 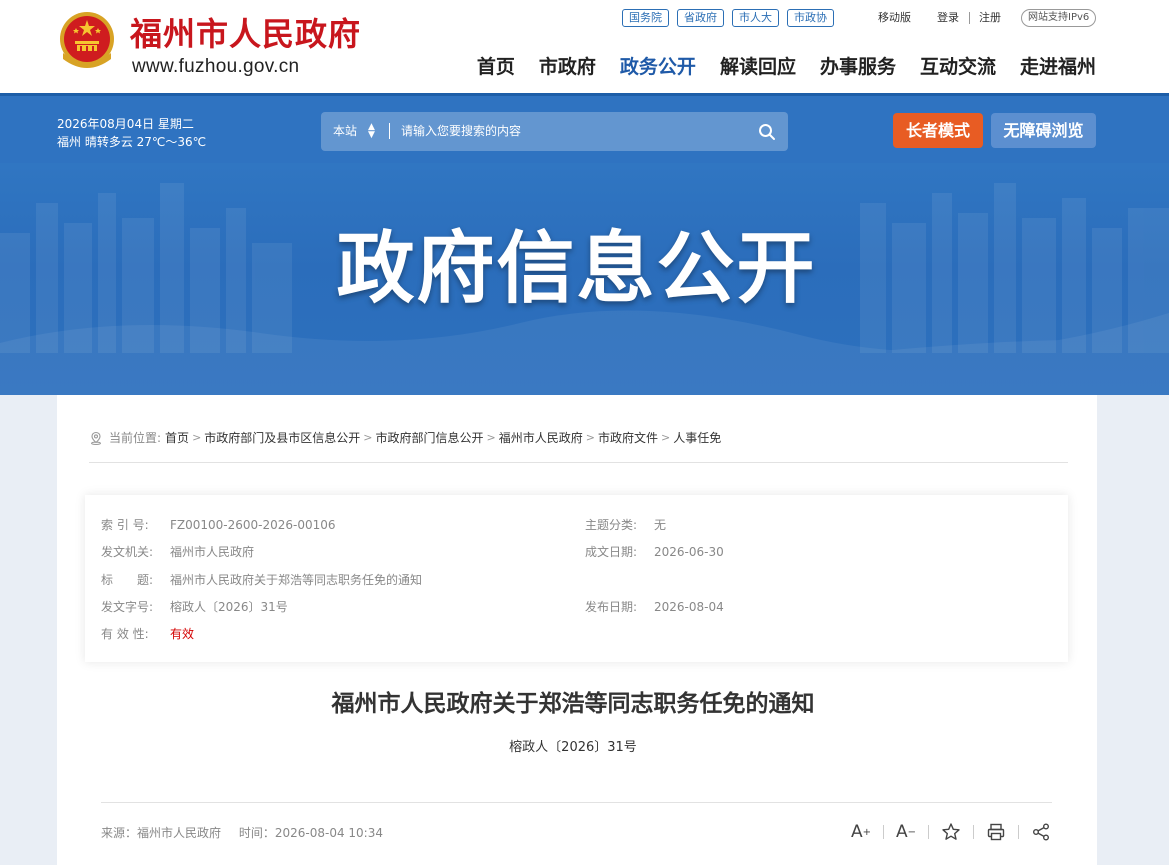 What do you see at coordinates (1041, 832) in the screenshot?
I see `share-icon` at bounding box center [1041, 832].